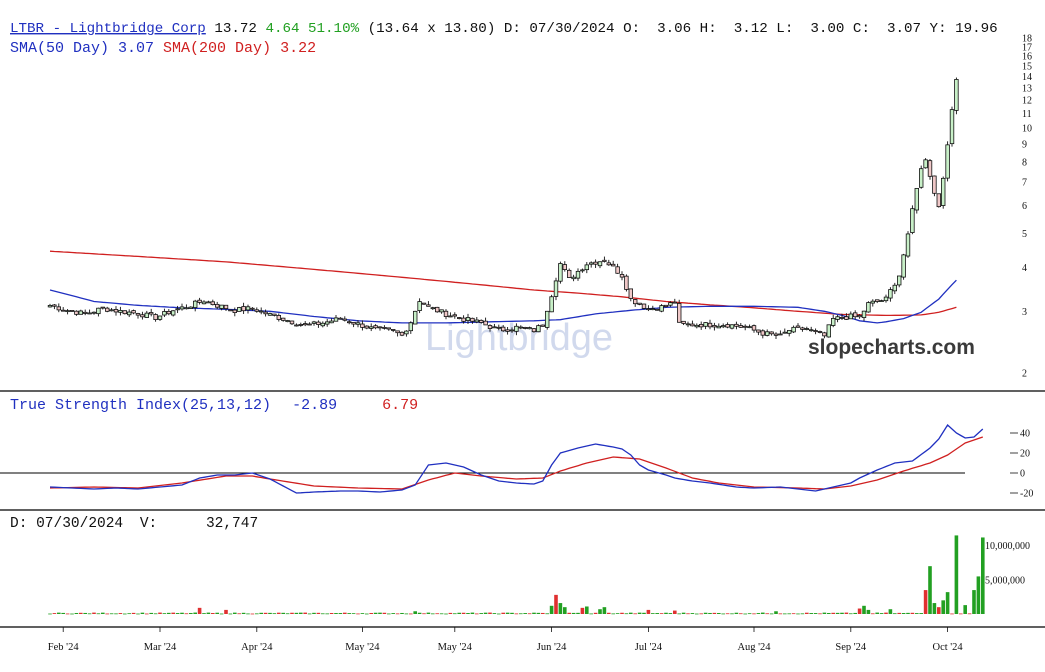 The width and height of the screenshot is (1045, 672). What do you see at coordinates (1027, 77) in the screenshot?
I see `price-tick-label: 14` at bounding box center [1027, 77].